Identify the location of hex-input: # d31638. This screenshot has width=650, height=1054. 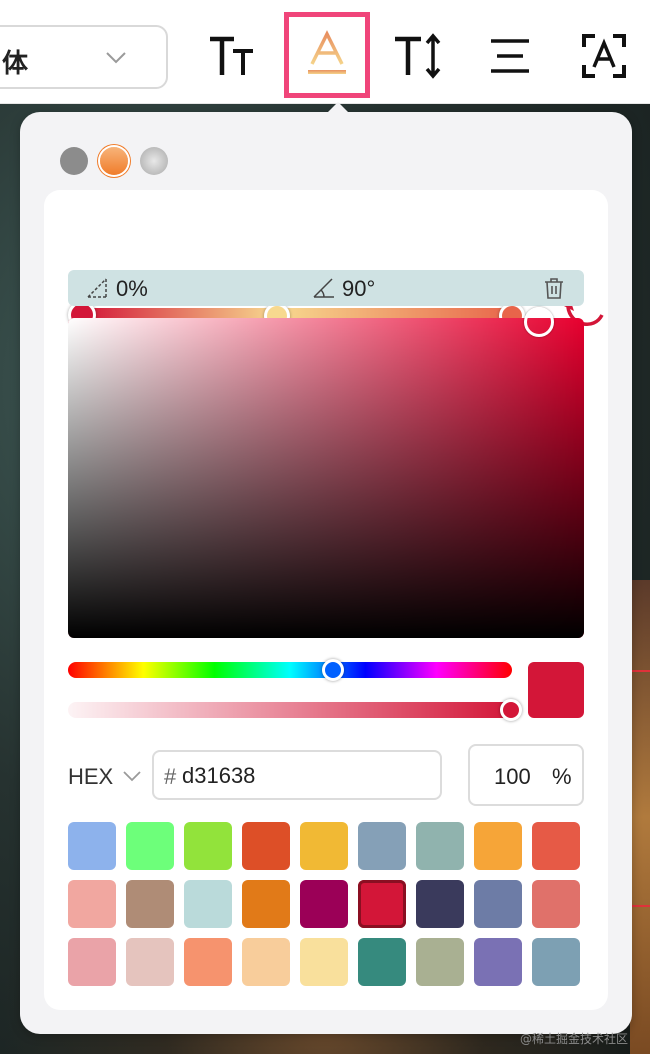
(297, 775).